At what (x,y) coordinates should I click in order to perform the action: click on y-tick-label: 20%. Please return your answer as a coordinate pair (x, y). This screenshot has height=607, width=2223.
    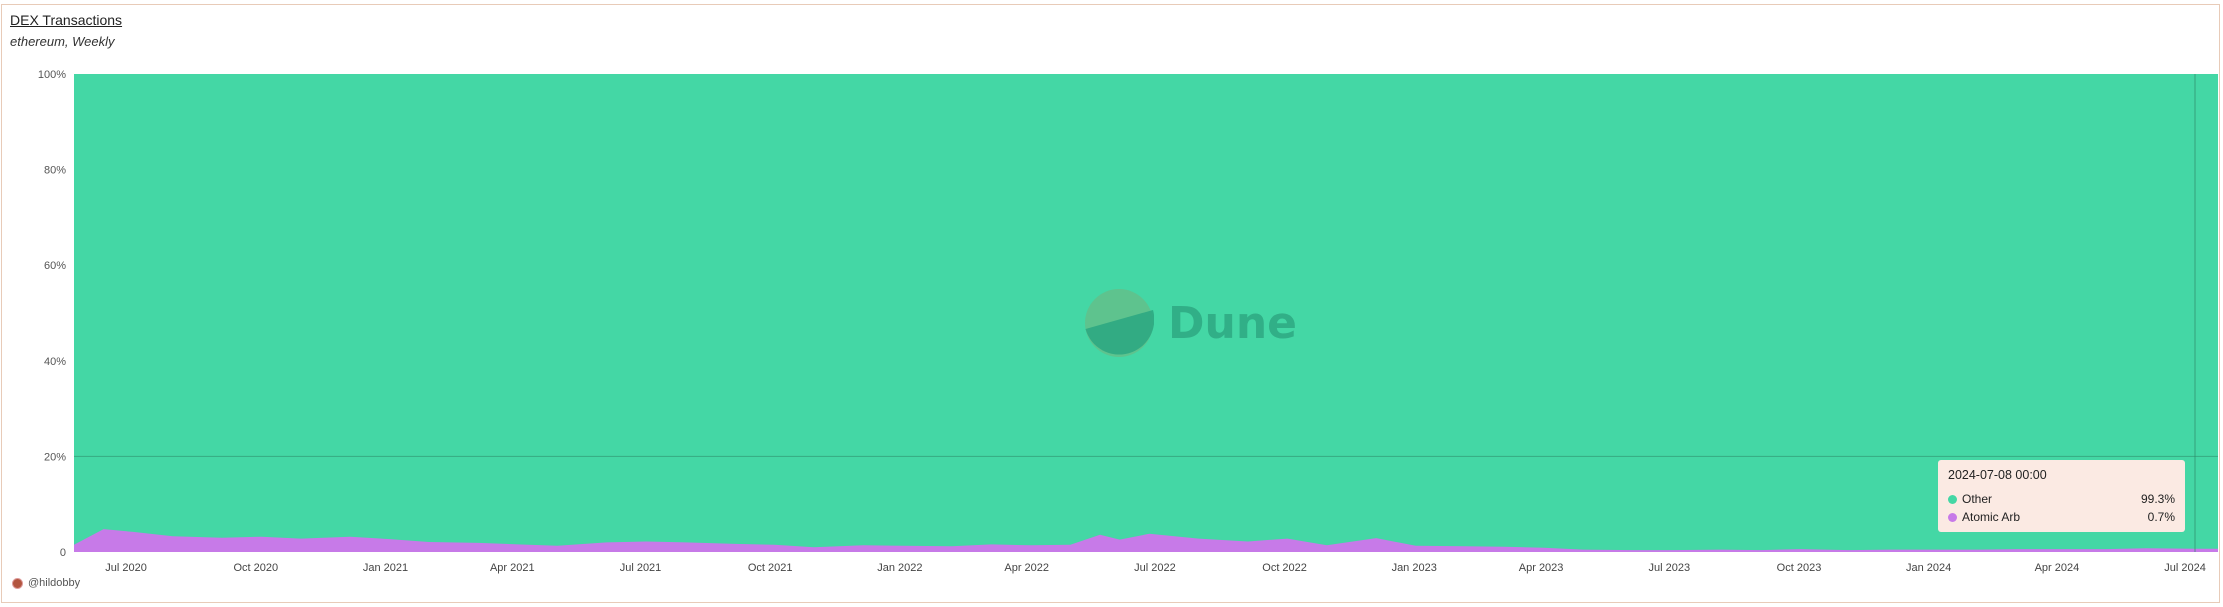
    Looking at the image, I should click on (55, 457).